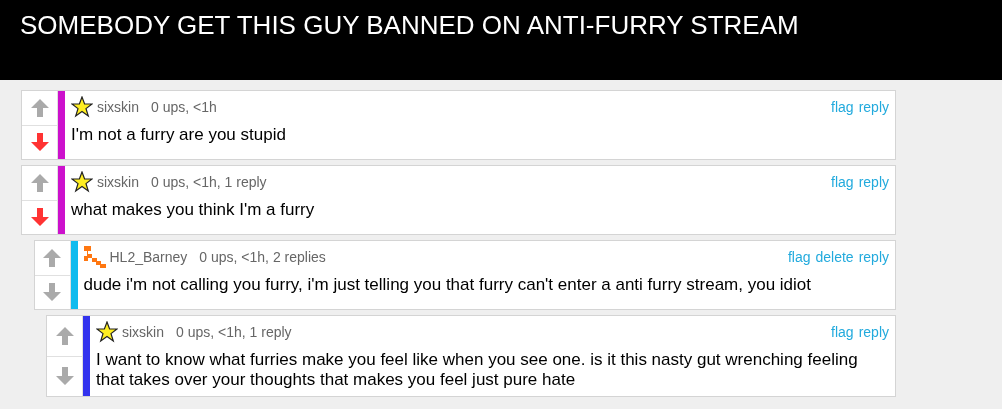 This screenshot has height=409, width=1002. Describe the element at coordinates (477, 369) in the screenshot. I see `comment-text: I want to know what furries make you feel like when you see one. is it this nasty gut wrenching feeling that takes over your thoughts that makes you feel just pure hate` at that location.